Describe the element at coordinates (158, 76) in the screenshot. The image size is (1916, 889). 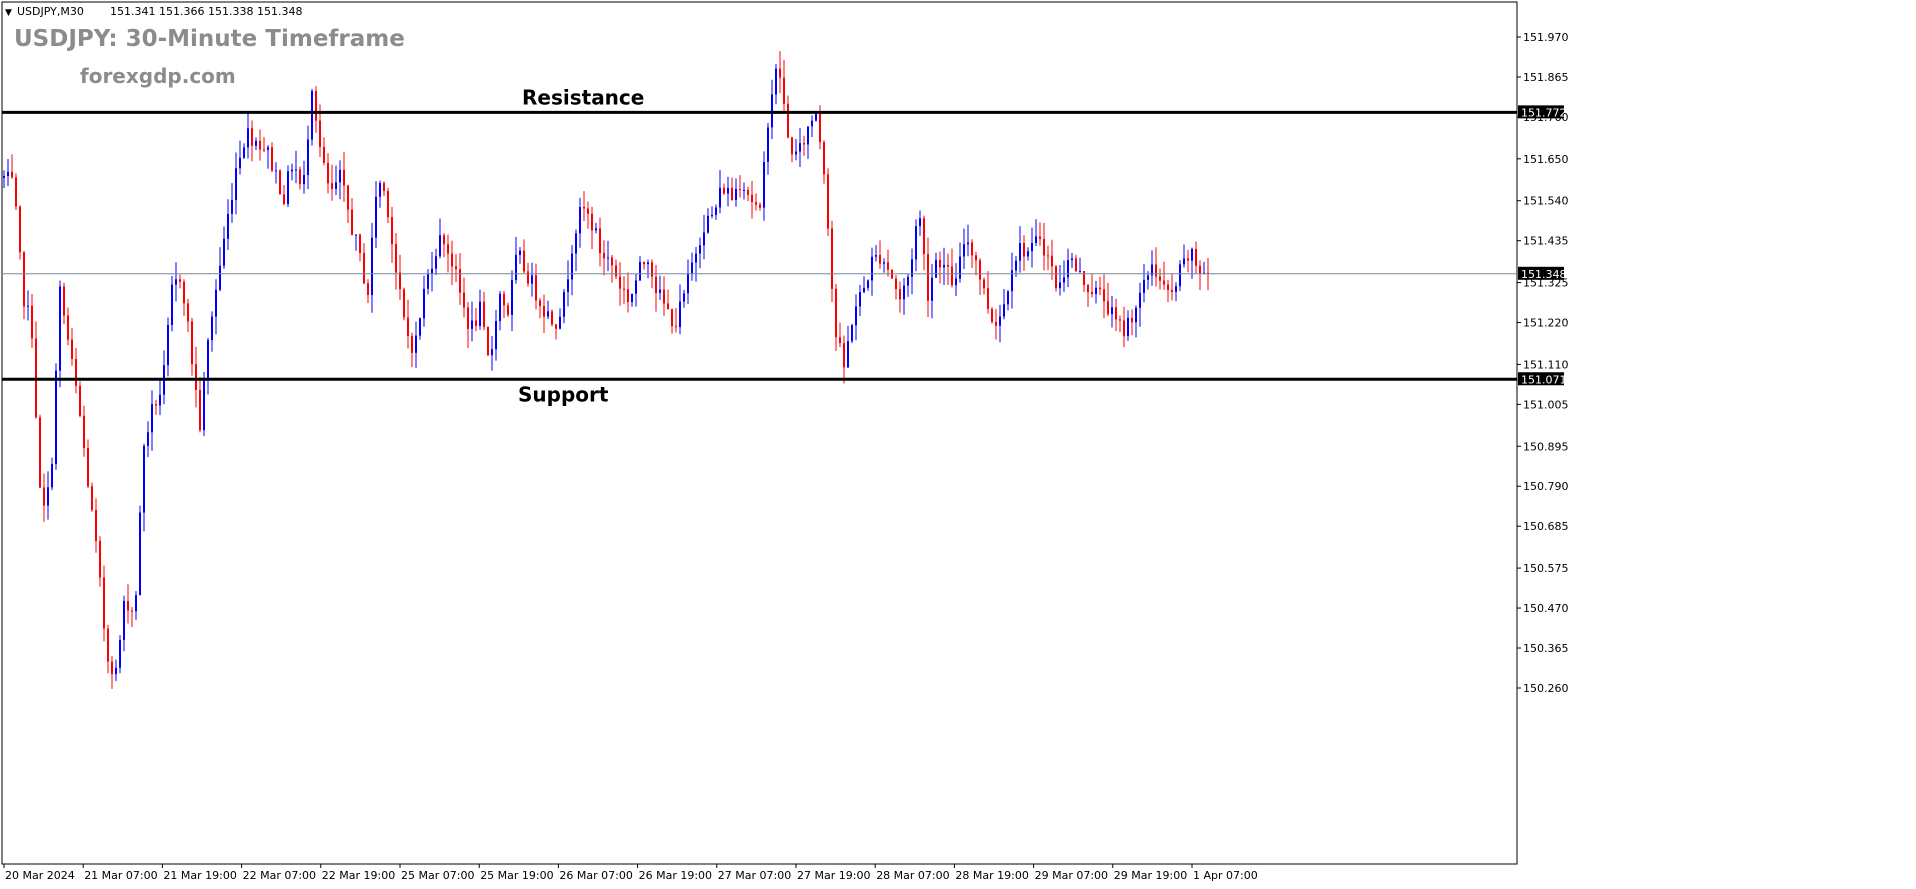
I see `site-watermark: forexgdp.com` at that location.